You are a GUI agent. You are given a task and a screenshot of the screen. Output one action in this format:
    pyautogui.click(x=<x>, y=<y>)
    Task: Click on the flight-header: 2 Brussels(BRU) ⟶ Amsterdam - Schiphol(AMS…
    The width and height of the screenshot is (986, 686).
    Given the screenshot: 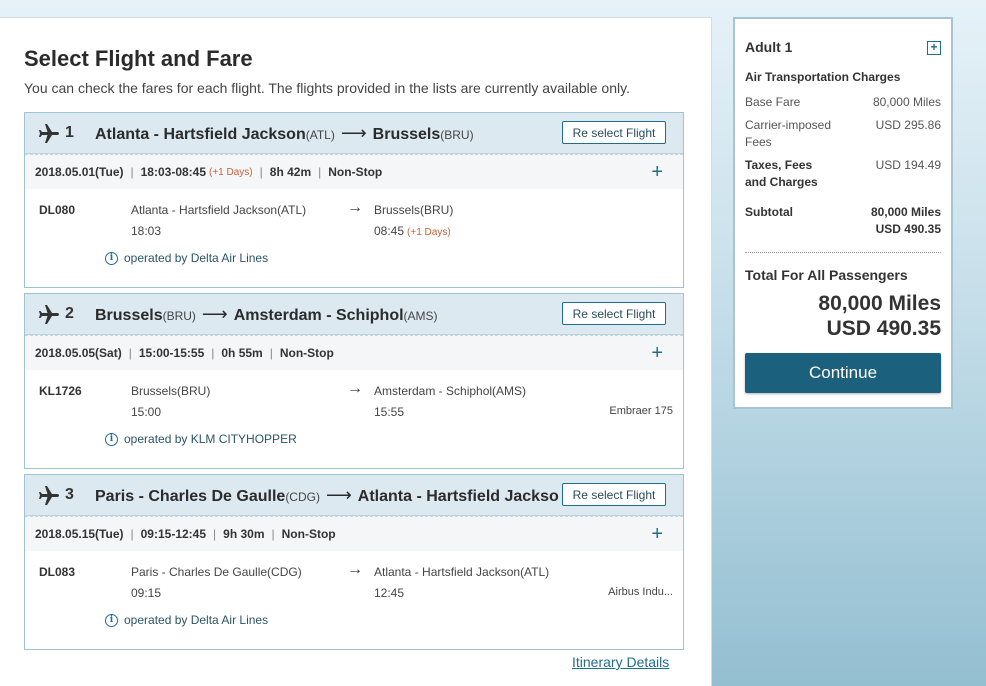 What is the action you would take?
    pyautogui.click(x=354, y=314)
    